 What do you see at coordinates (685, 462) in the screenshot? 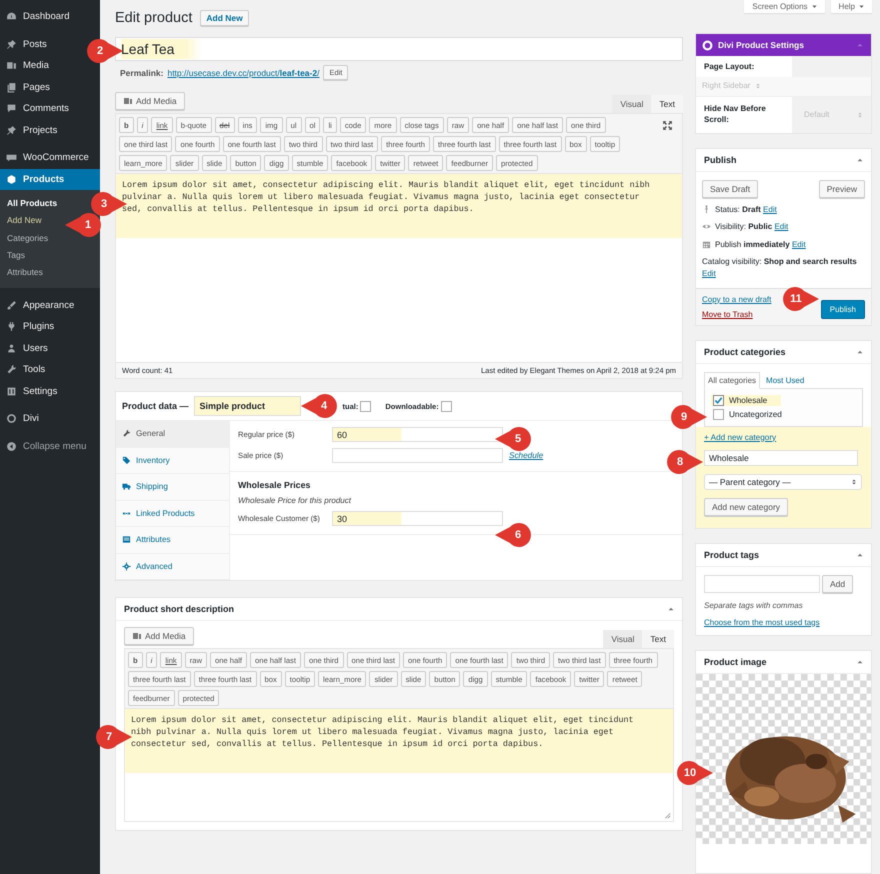
I see `step-marker: 8` at bounding box center [685, 462].